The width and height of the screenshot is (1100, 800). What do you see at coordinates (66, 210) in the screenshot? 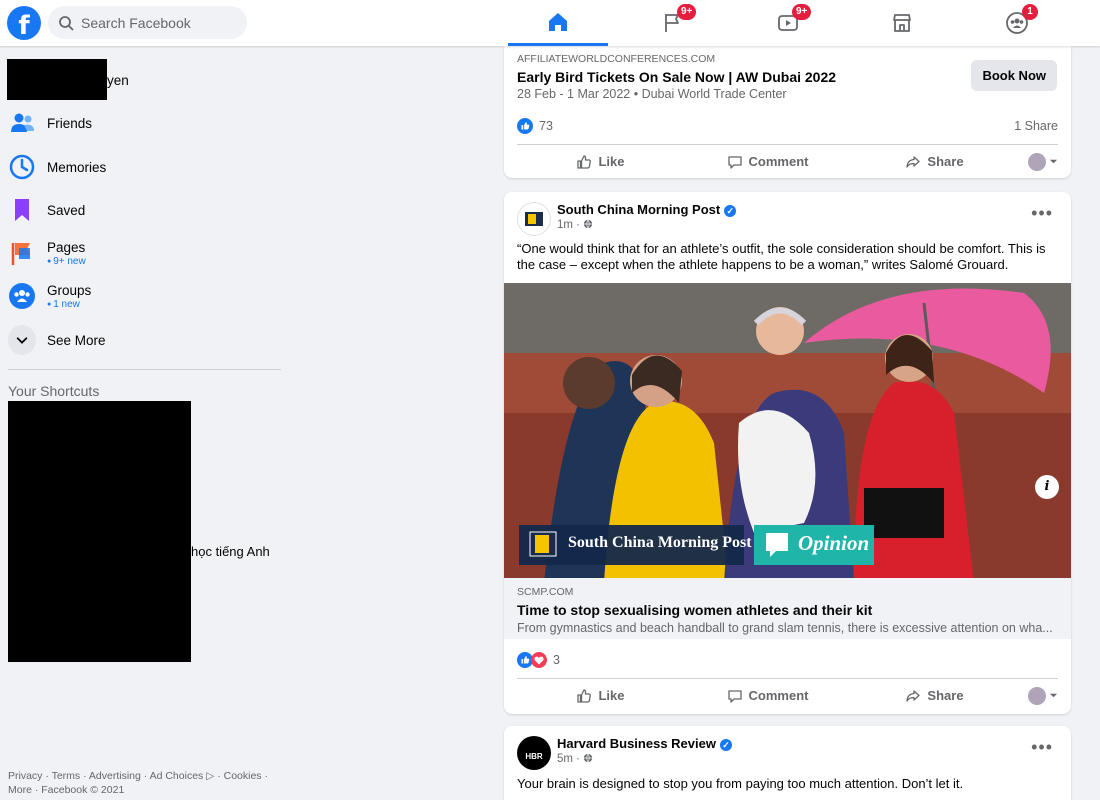
I see `sidebar-item-label: Saved` at bounding box center [66, 210].